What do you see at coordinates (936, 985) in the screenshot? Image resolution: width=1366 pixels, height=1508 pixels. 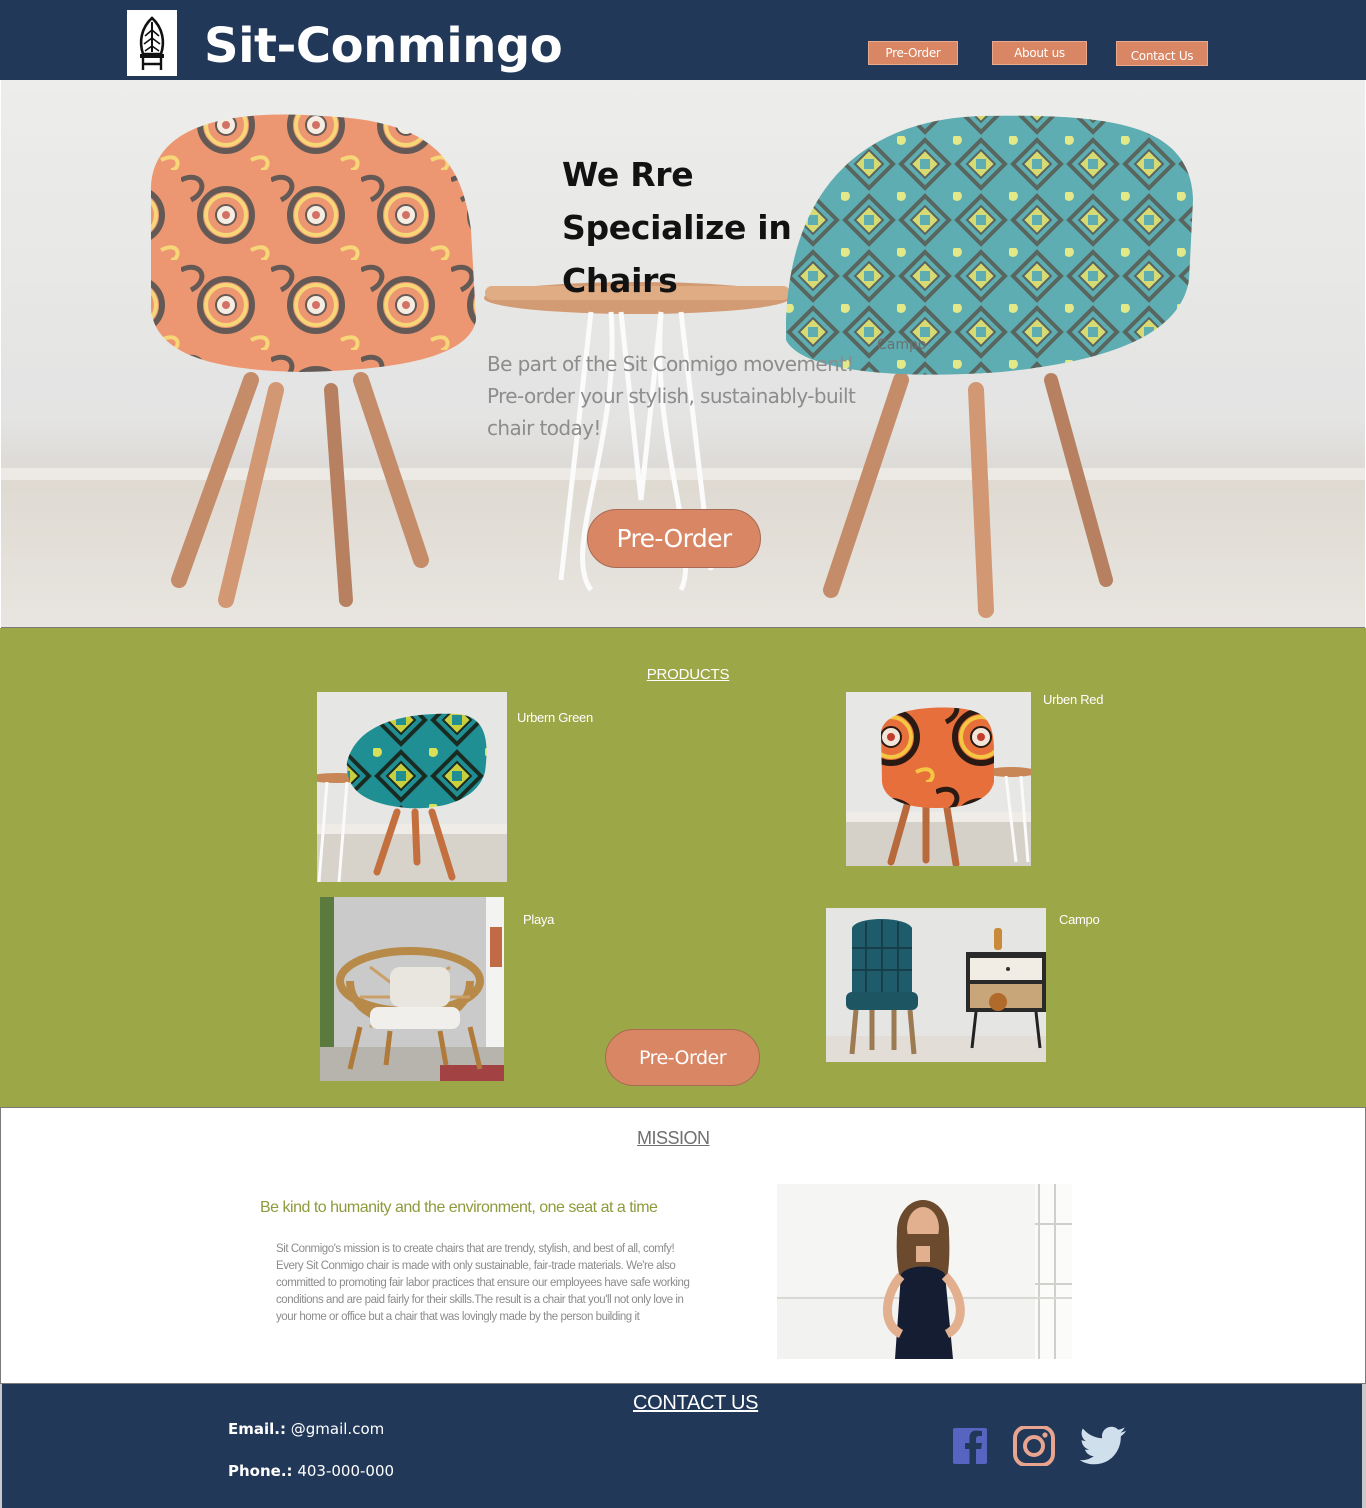 I see `product-image-campo` at bounding box center [936, 985].